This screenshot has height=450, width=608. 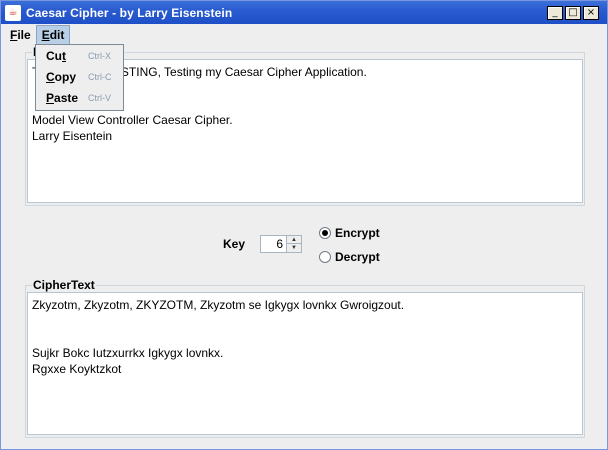 I want to click on paste-label: Paste, so click(x=62, y=98).